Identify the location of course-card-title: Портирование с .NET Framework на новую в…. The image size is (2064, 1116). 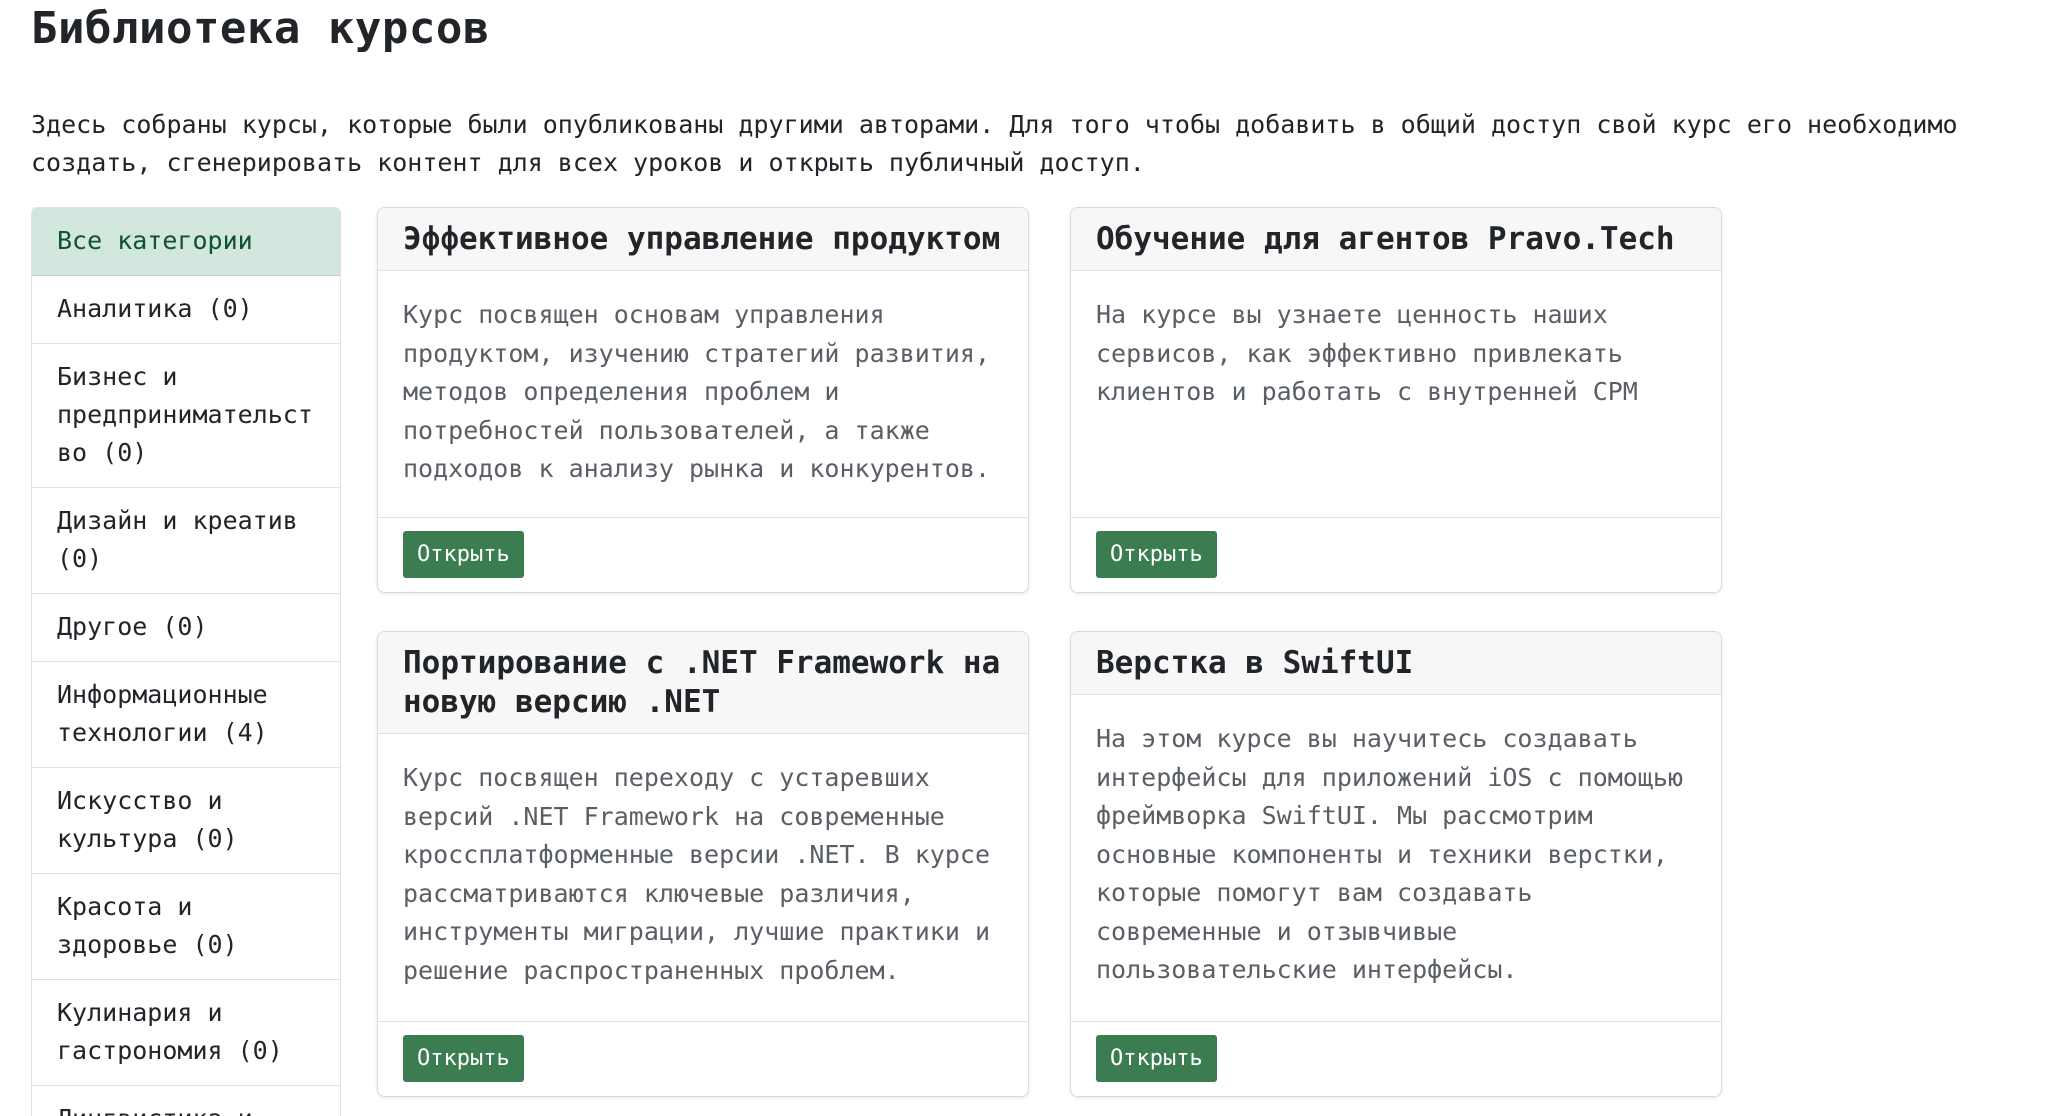
(703, 683).